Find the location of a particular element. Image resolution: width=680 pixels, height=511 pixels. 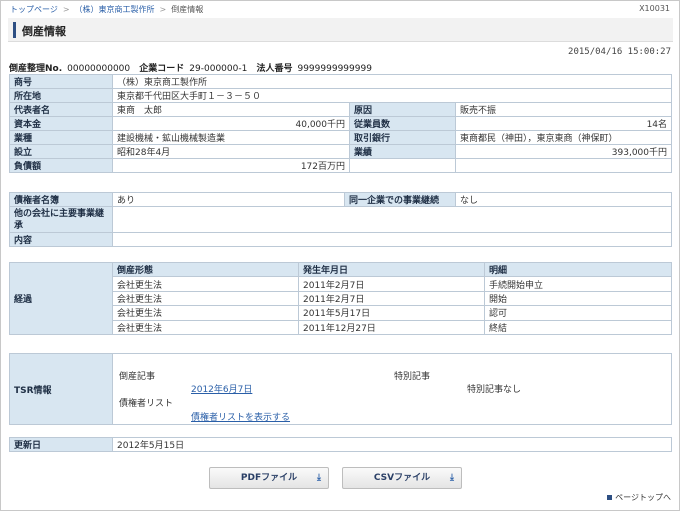

breadcrumb-company: （株）東京商工製作所 is located at coordinates (115, 9).